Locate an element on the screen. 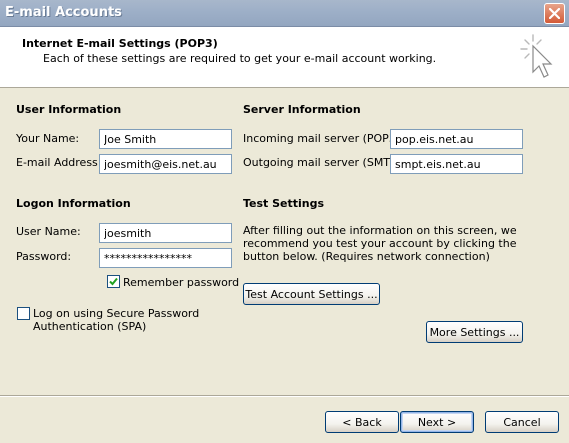  title-bar: E-mail Accounts is located at coordinates (284, 13).